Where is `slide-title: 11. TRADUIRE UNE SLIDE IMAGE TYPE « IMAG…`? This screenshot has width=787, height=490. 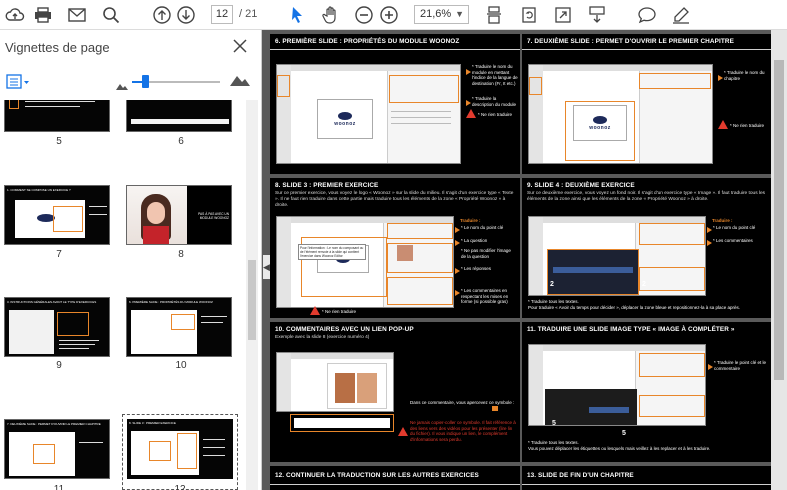
slide-title: 11. TRADUIRE UNE SLIDE IMAGE TYPE « IMAG… is located at coordinates (631, 329).